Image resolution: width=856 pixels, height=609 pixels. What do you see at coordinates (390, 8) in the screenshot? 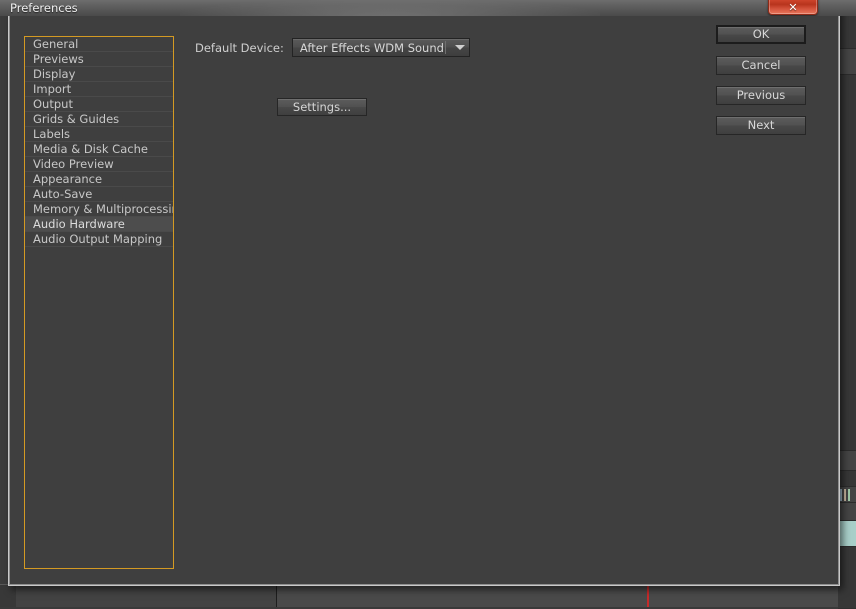
I see `titlebar-sheen` at bounding box center [390, 8].